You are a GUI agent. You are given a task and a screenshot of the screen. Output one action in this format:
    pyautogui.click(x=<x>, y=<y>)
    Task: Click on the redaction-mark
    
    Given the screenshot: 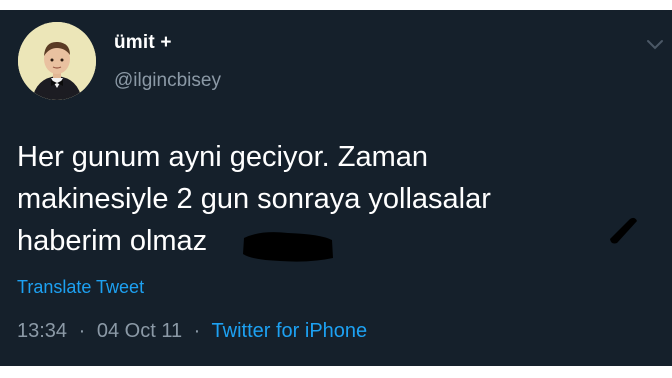 What is the action you would take?
    pyautogui.click(x=623, y=230)
    